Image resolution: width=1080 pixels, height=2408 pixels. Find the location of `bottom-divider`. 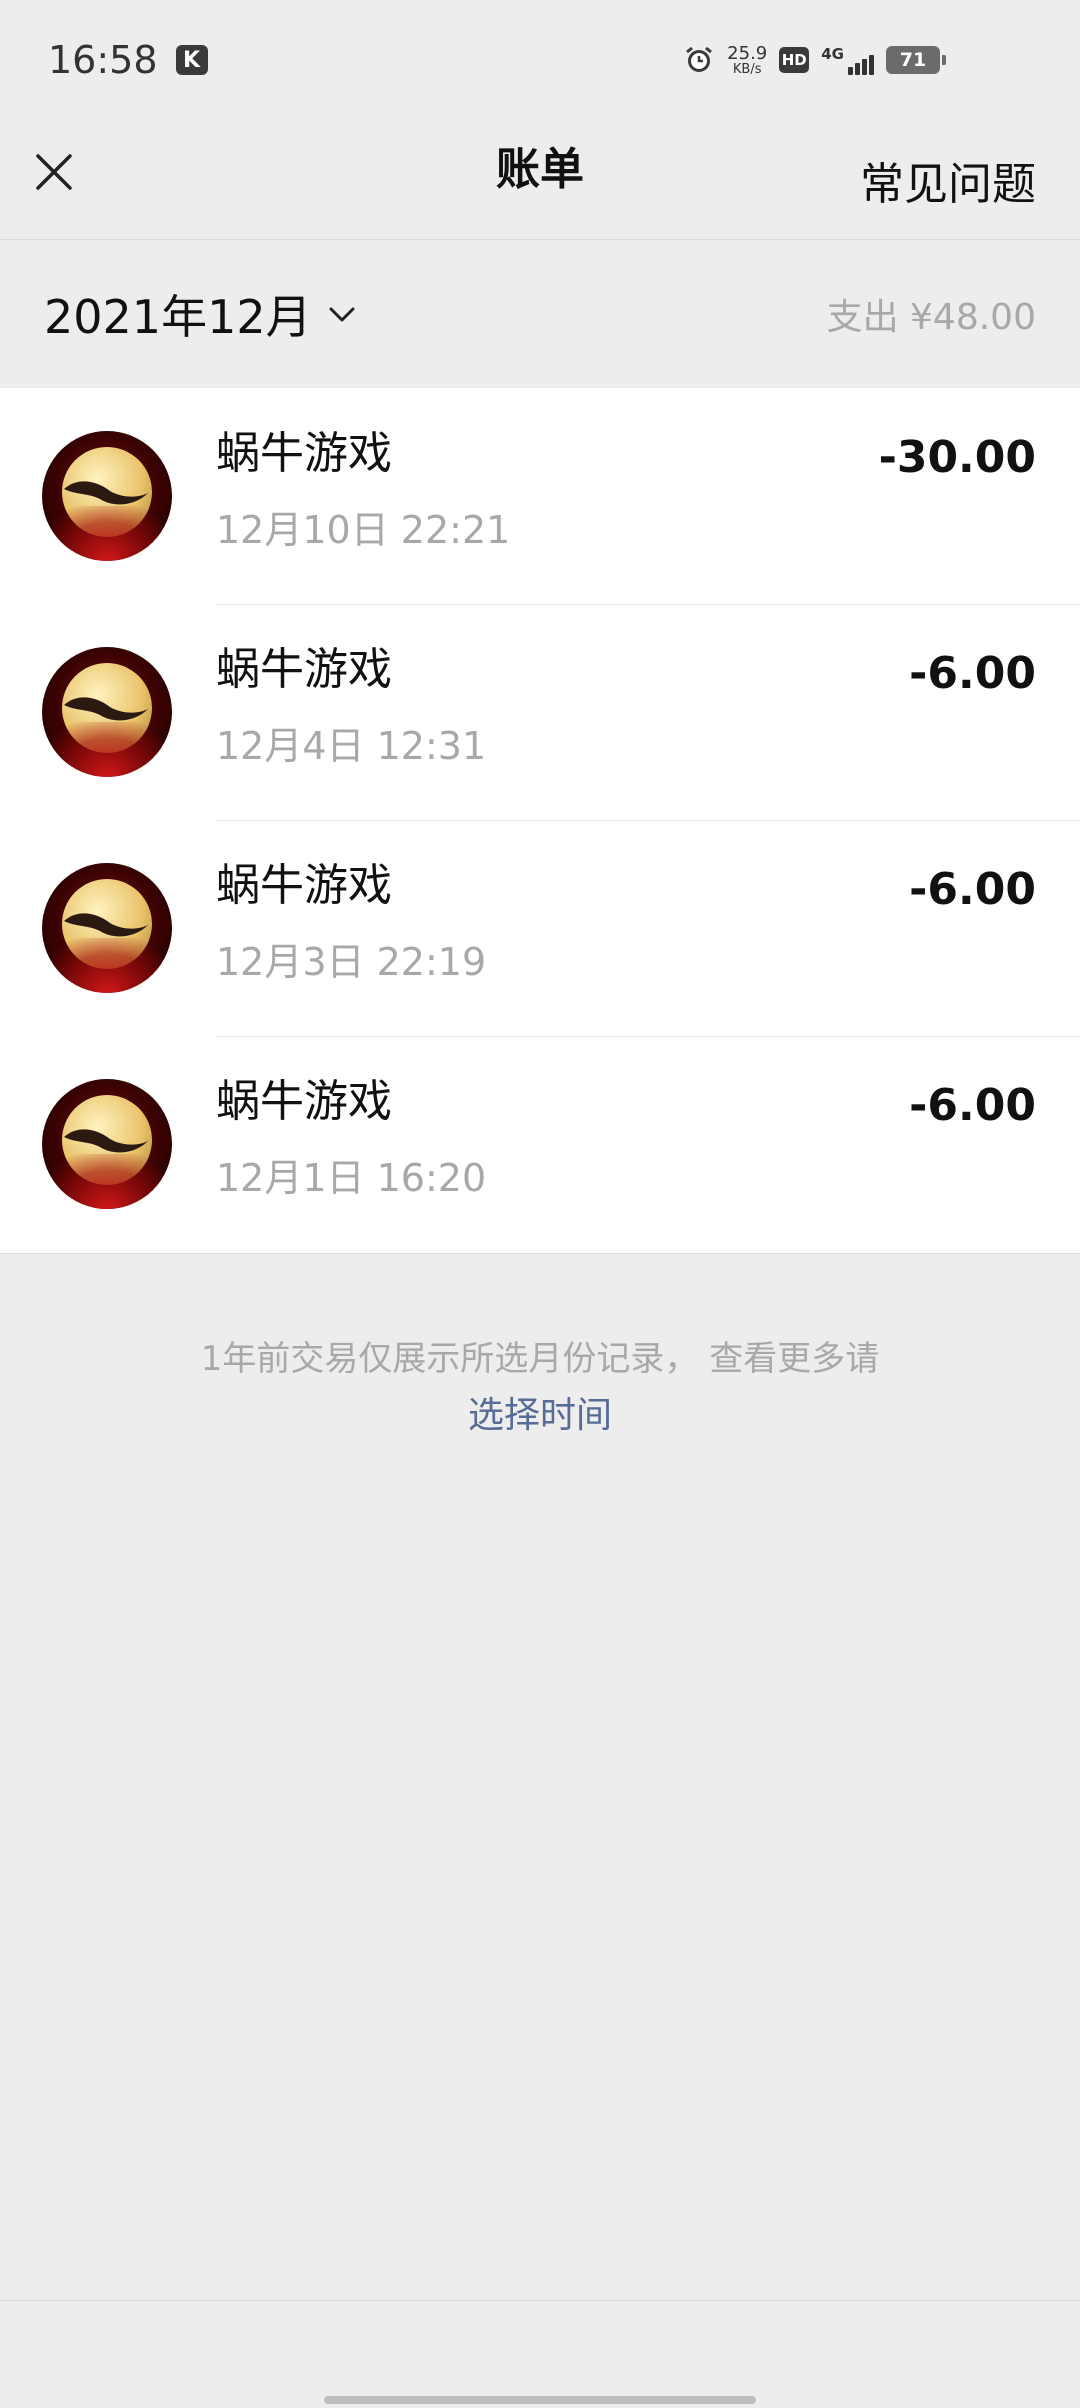

bottom-divider is located at coordinates (540, 2300).